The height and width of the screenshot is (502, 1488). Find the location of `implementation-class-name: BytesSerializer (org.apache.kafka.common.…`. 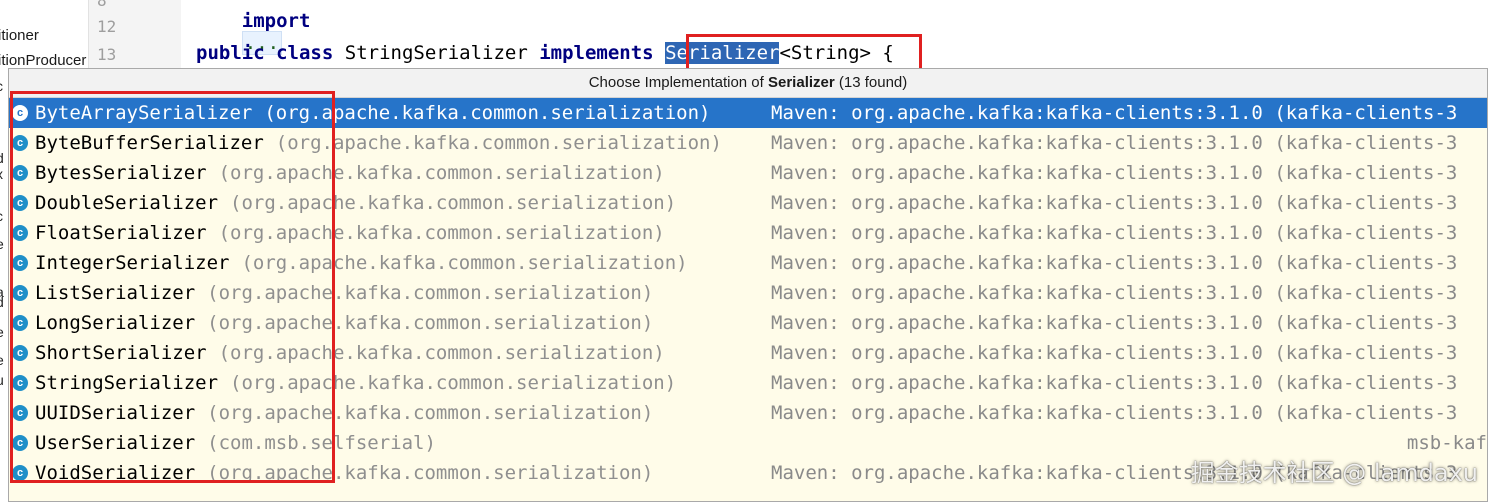

implementation-class-name: BytesSerializer (org.apache.kafka.common.… is located at coordinates (350, 173).